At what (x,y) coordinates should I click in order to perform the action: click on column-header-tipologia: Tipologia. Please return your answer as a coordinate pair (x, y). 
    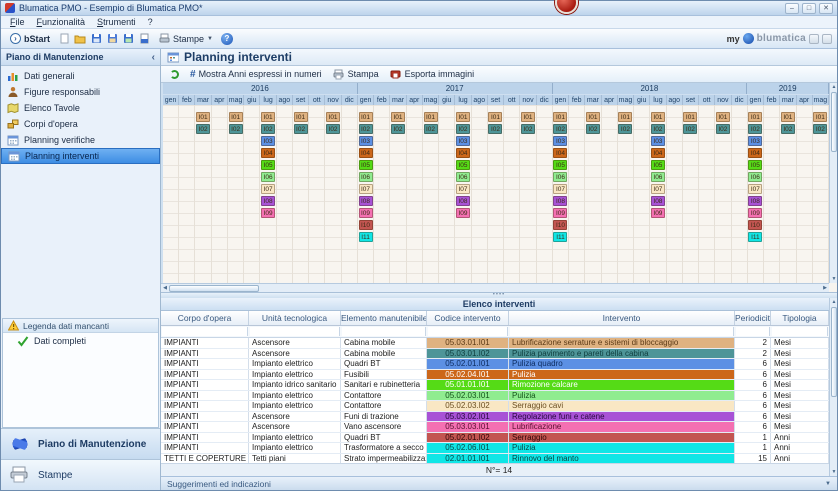
    Looking at the image, I should click on (800, 318).